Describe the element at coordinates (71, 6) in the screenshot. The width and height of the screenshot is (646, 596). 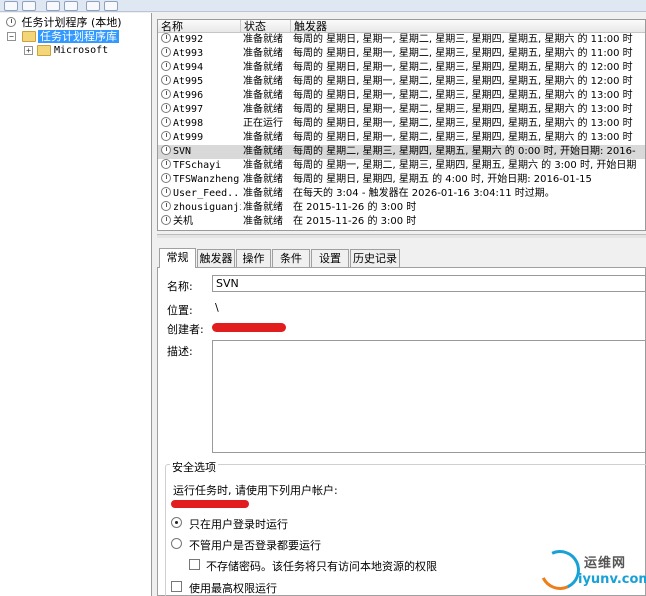
I see `show-hide-tree-icon` at that location.